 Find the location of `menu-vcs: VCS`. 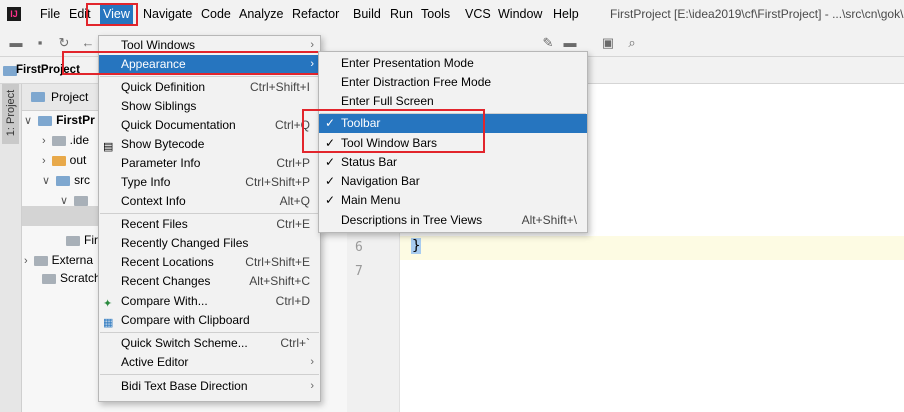

menu-vcs: VCS is located at coordinates (478, 14).